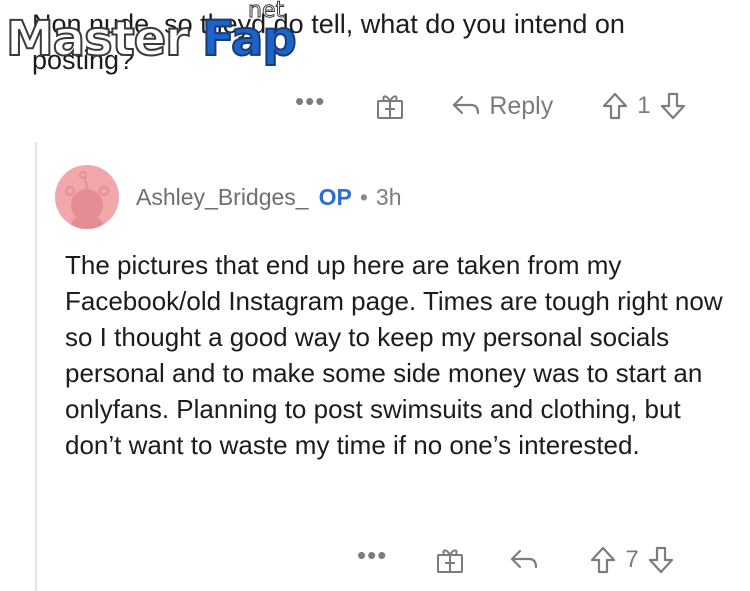  I want to click on reply-comment-actions: ••• 7, so click(516, 560).